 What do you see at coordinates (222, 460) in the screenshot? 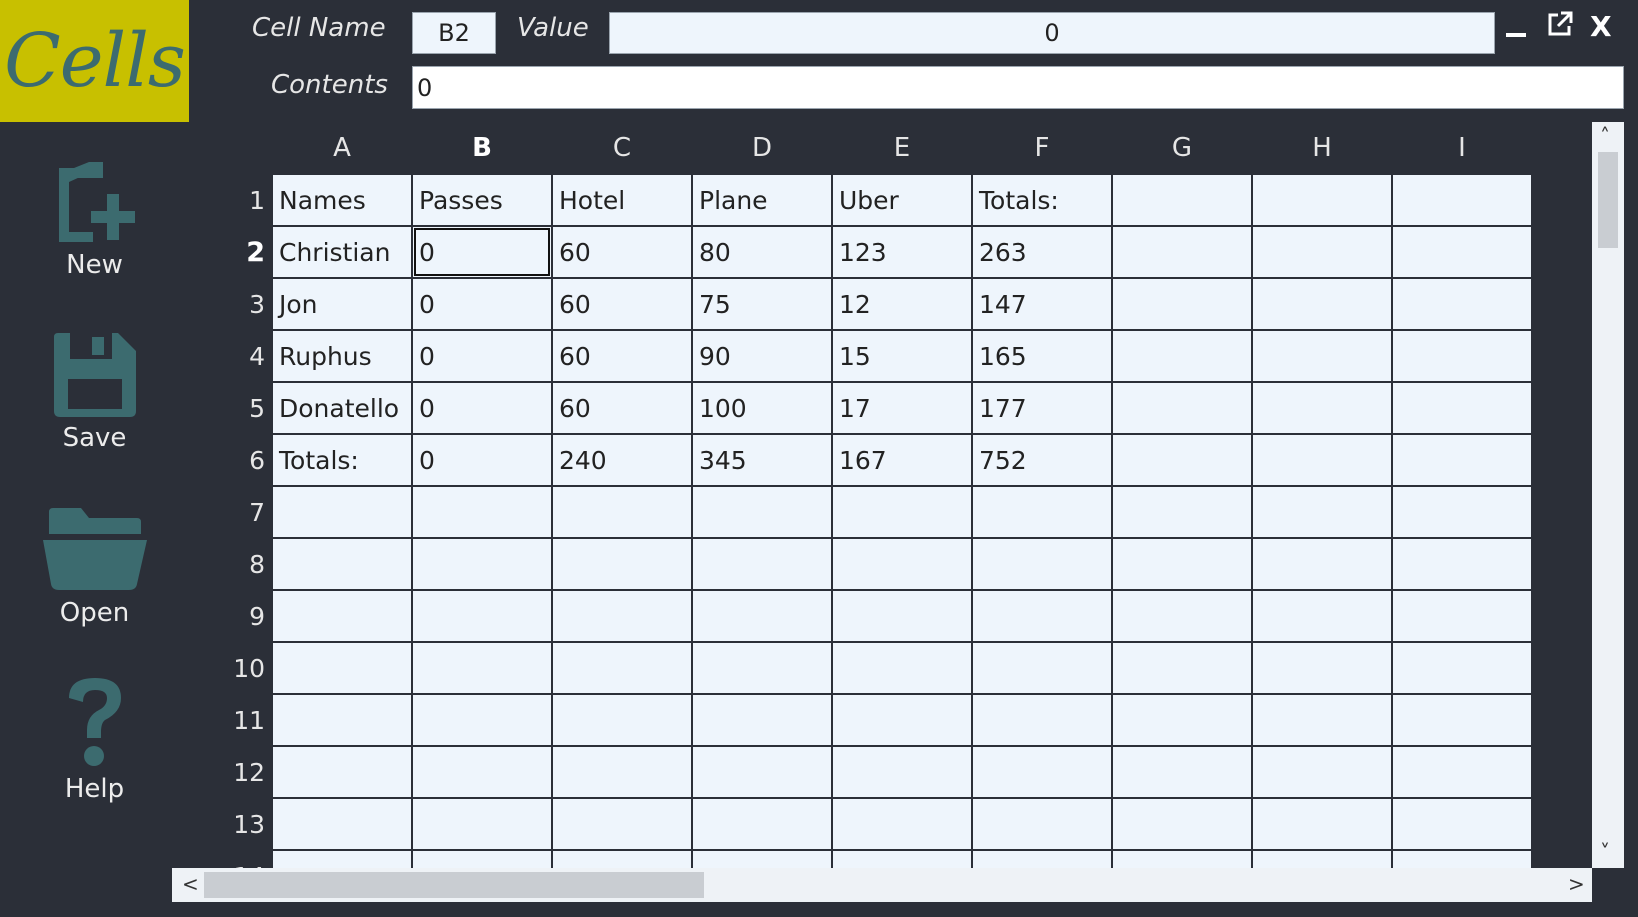
I see `row-header: 6` at bounding box center [222, 460].